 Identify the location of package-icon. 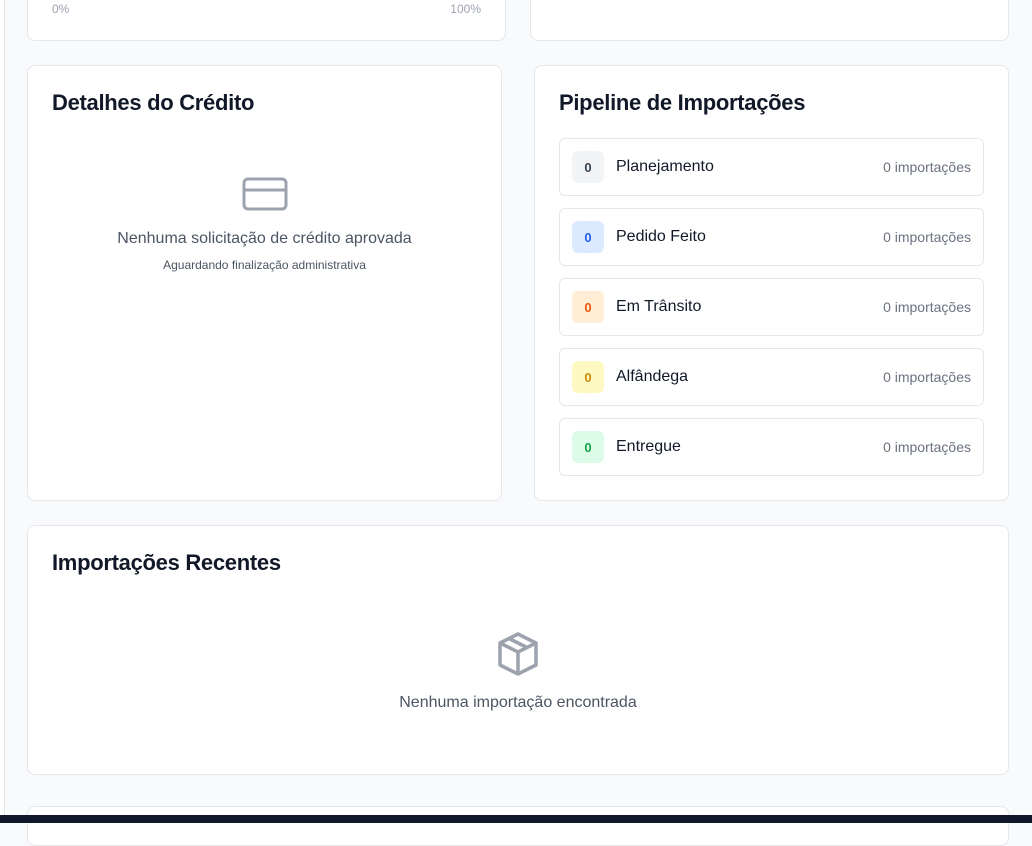
(518, 654).